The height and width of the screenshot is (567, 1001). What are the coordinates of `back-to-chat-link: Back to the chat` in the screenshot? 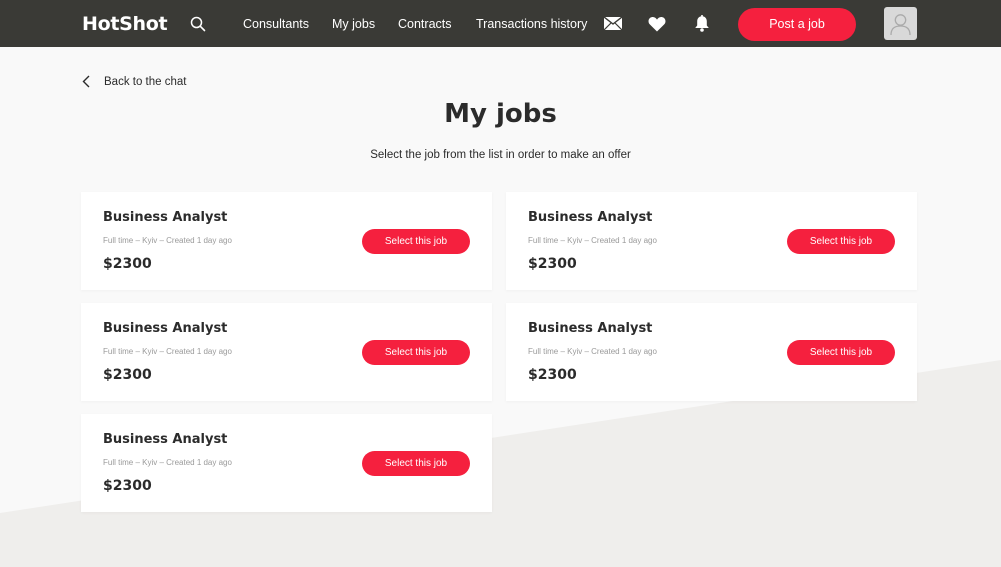 It's located at (134, 81).